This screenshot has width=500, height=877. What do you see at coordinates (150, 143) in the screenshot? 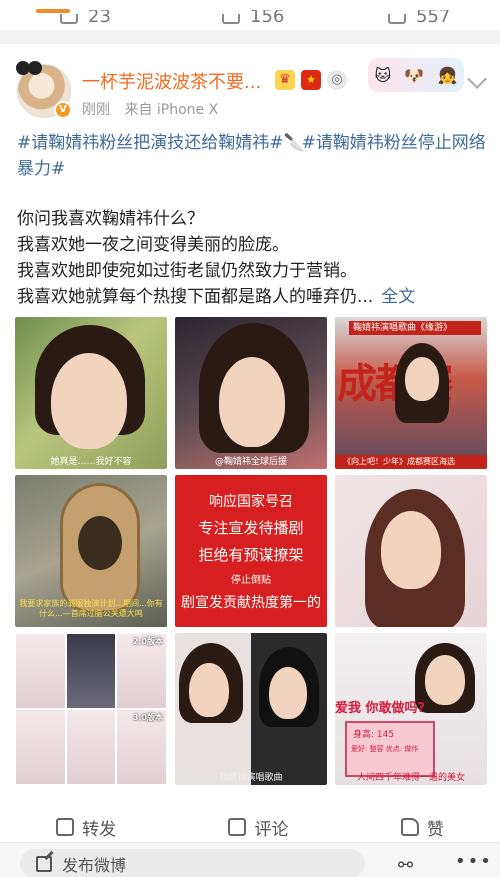
I see `topic-link: #请鞠婧祎粉丝把演技还给鞠婧祎#` at bounding box center [150, 143].